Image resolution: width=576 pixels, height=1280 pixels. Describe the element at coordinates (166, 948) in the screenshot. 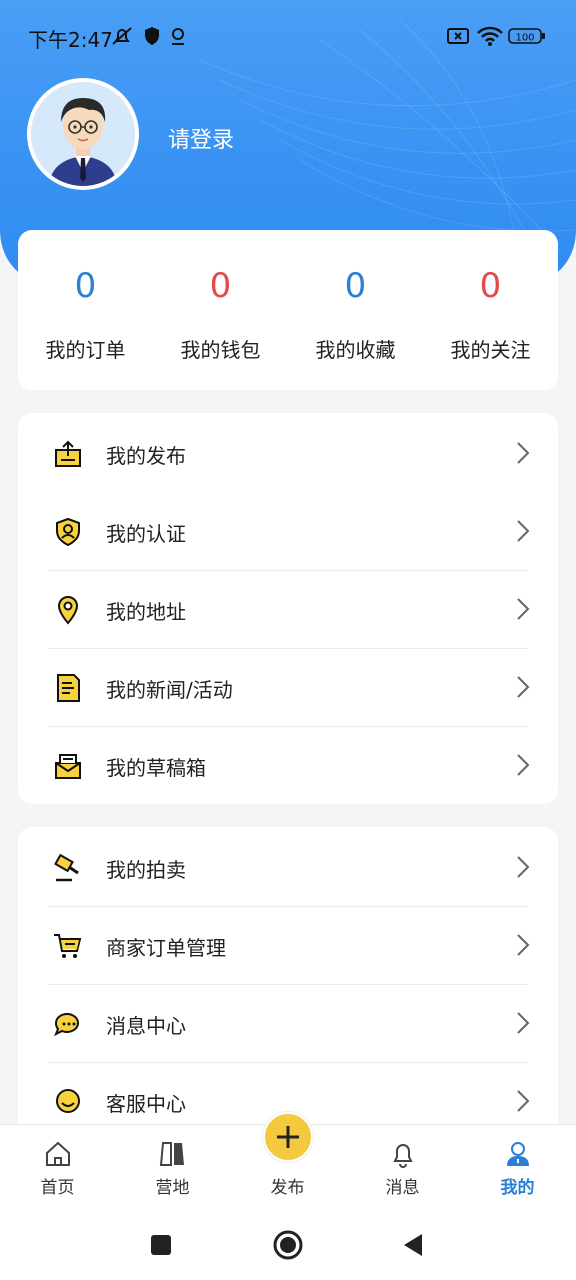

I see `menu-label-merchant-orders: 商家订单管理` at that location.